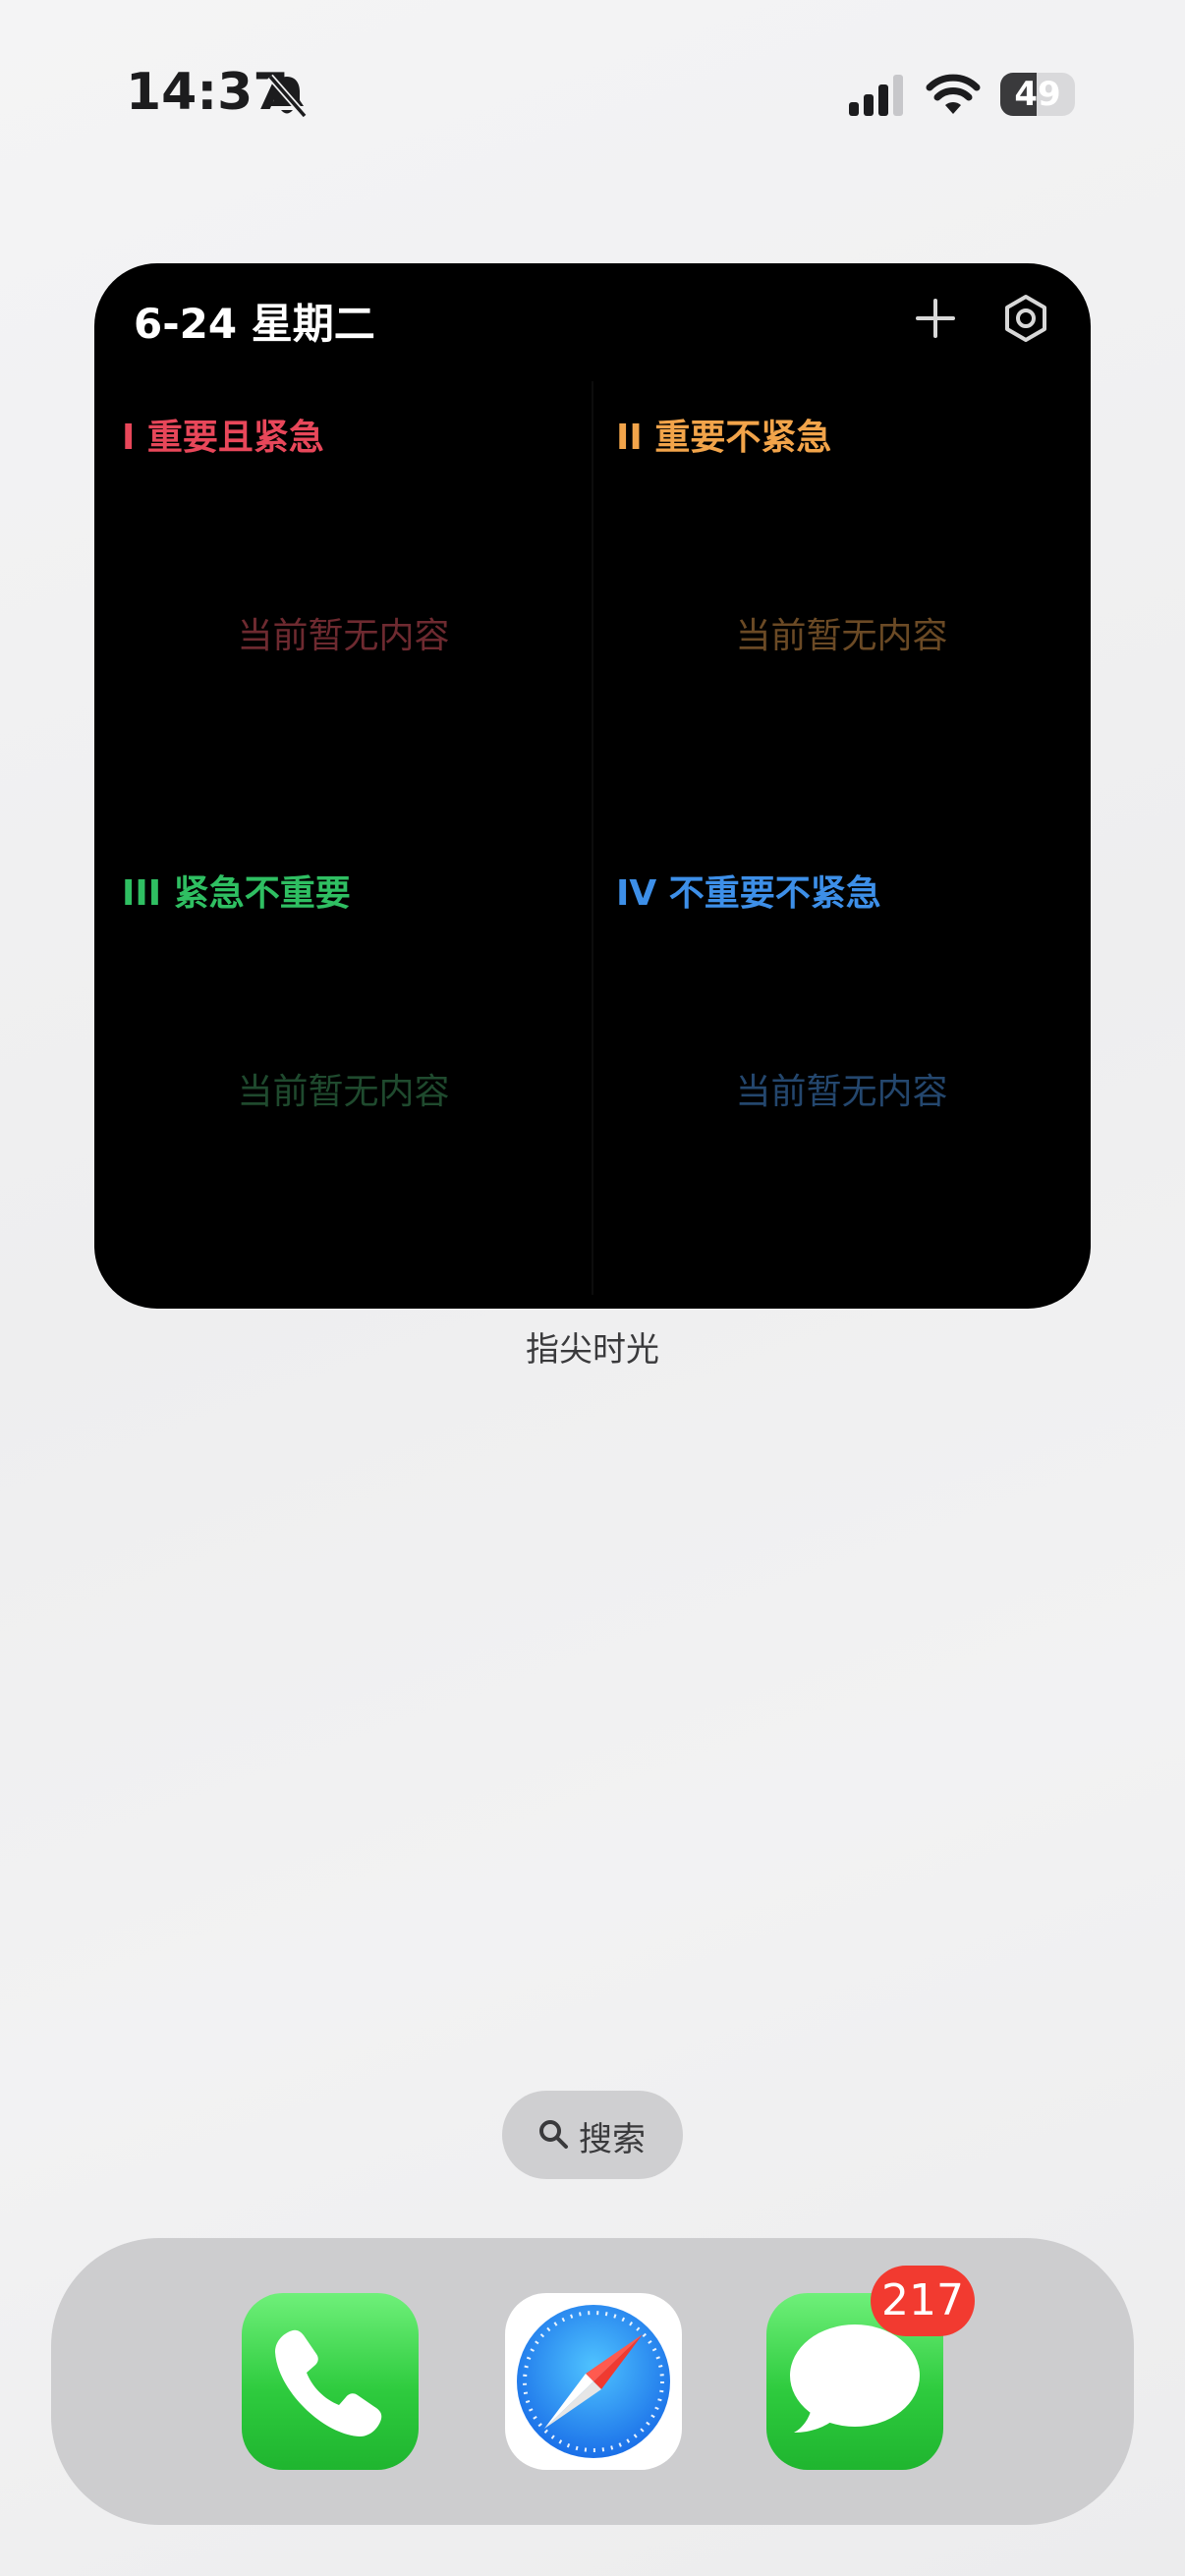 The width and height of the screenshot is (1185, 2576). I want to click on battery-level: 49, so click(1038, 94).